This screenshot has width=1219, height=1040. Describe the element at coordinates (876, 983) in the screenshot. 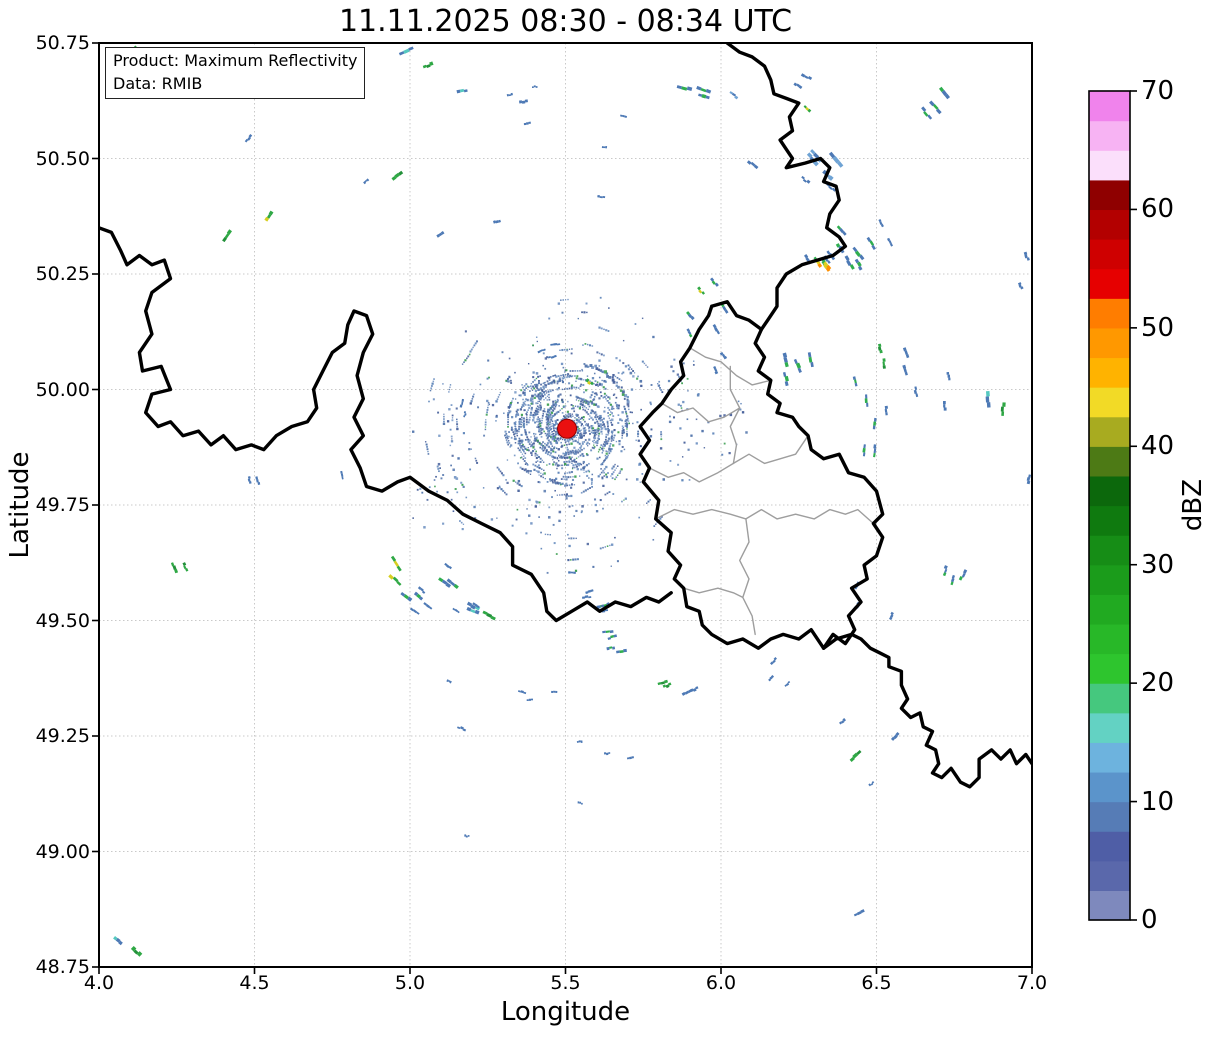

I see `x-tick-label: 6.5` at that location.